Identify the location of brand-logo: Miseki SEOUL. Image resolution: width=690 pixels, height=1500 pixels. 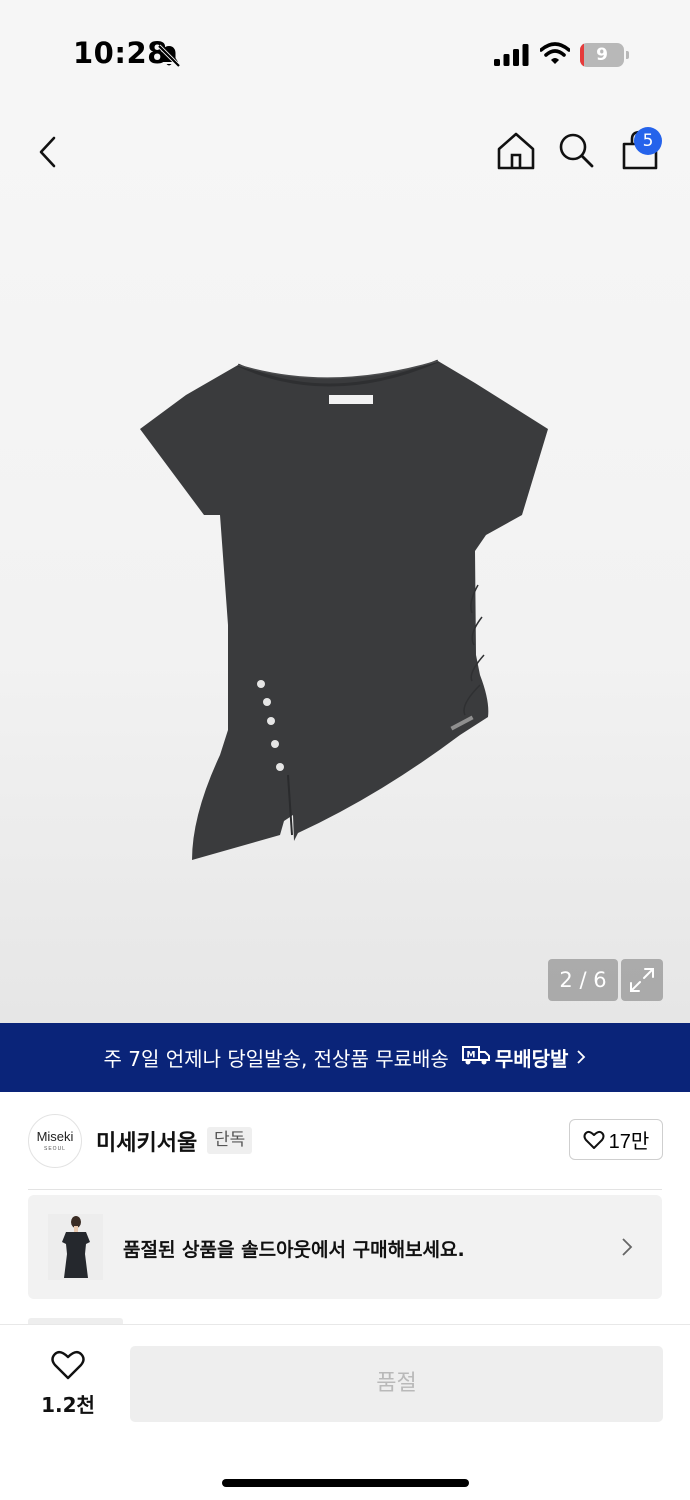
(55, 1141).